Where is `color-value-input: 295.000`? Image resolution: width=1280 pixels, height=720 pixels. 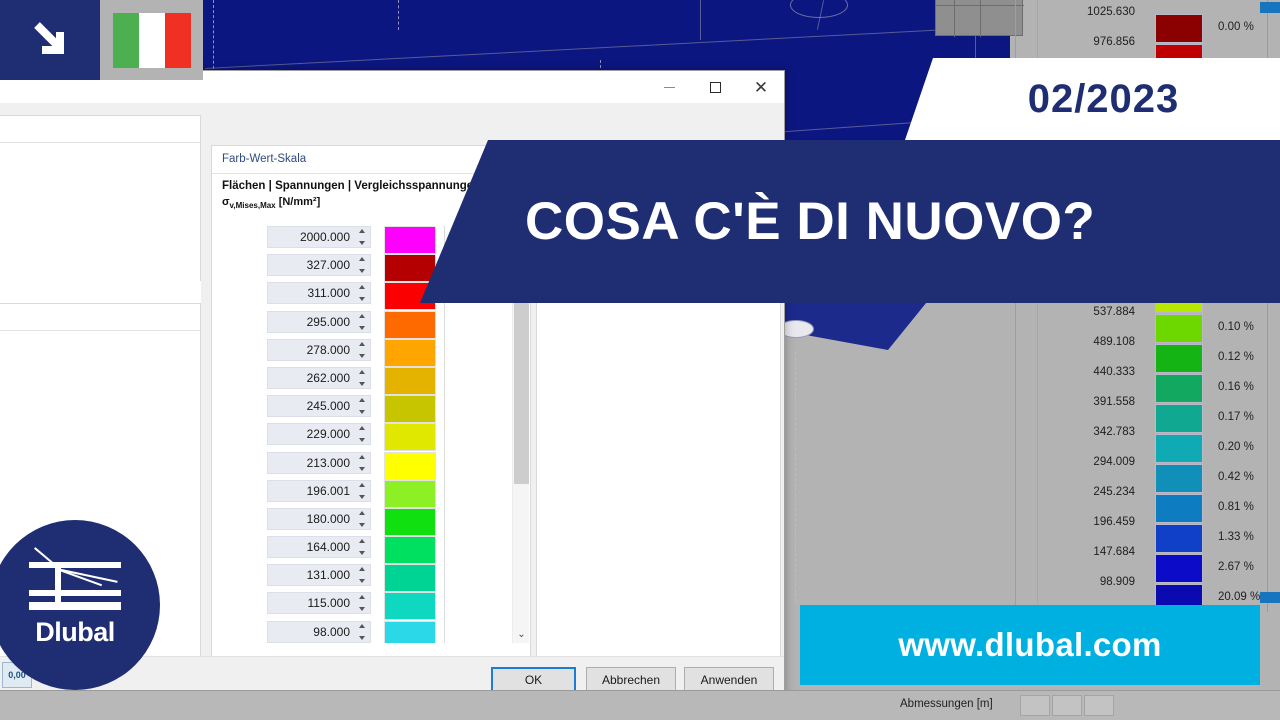
color-value-input: 295.000 is located at coordinates (319, 321).